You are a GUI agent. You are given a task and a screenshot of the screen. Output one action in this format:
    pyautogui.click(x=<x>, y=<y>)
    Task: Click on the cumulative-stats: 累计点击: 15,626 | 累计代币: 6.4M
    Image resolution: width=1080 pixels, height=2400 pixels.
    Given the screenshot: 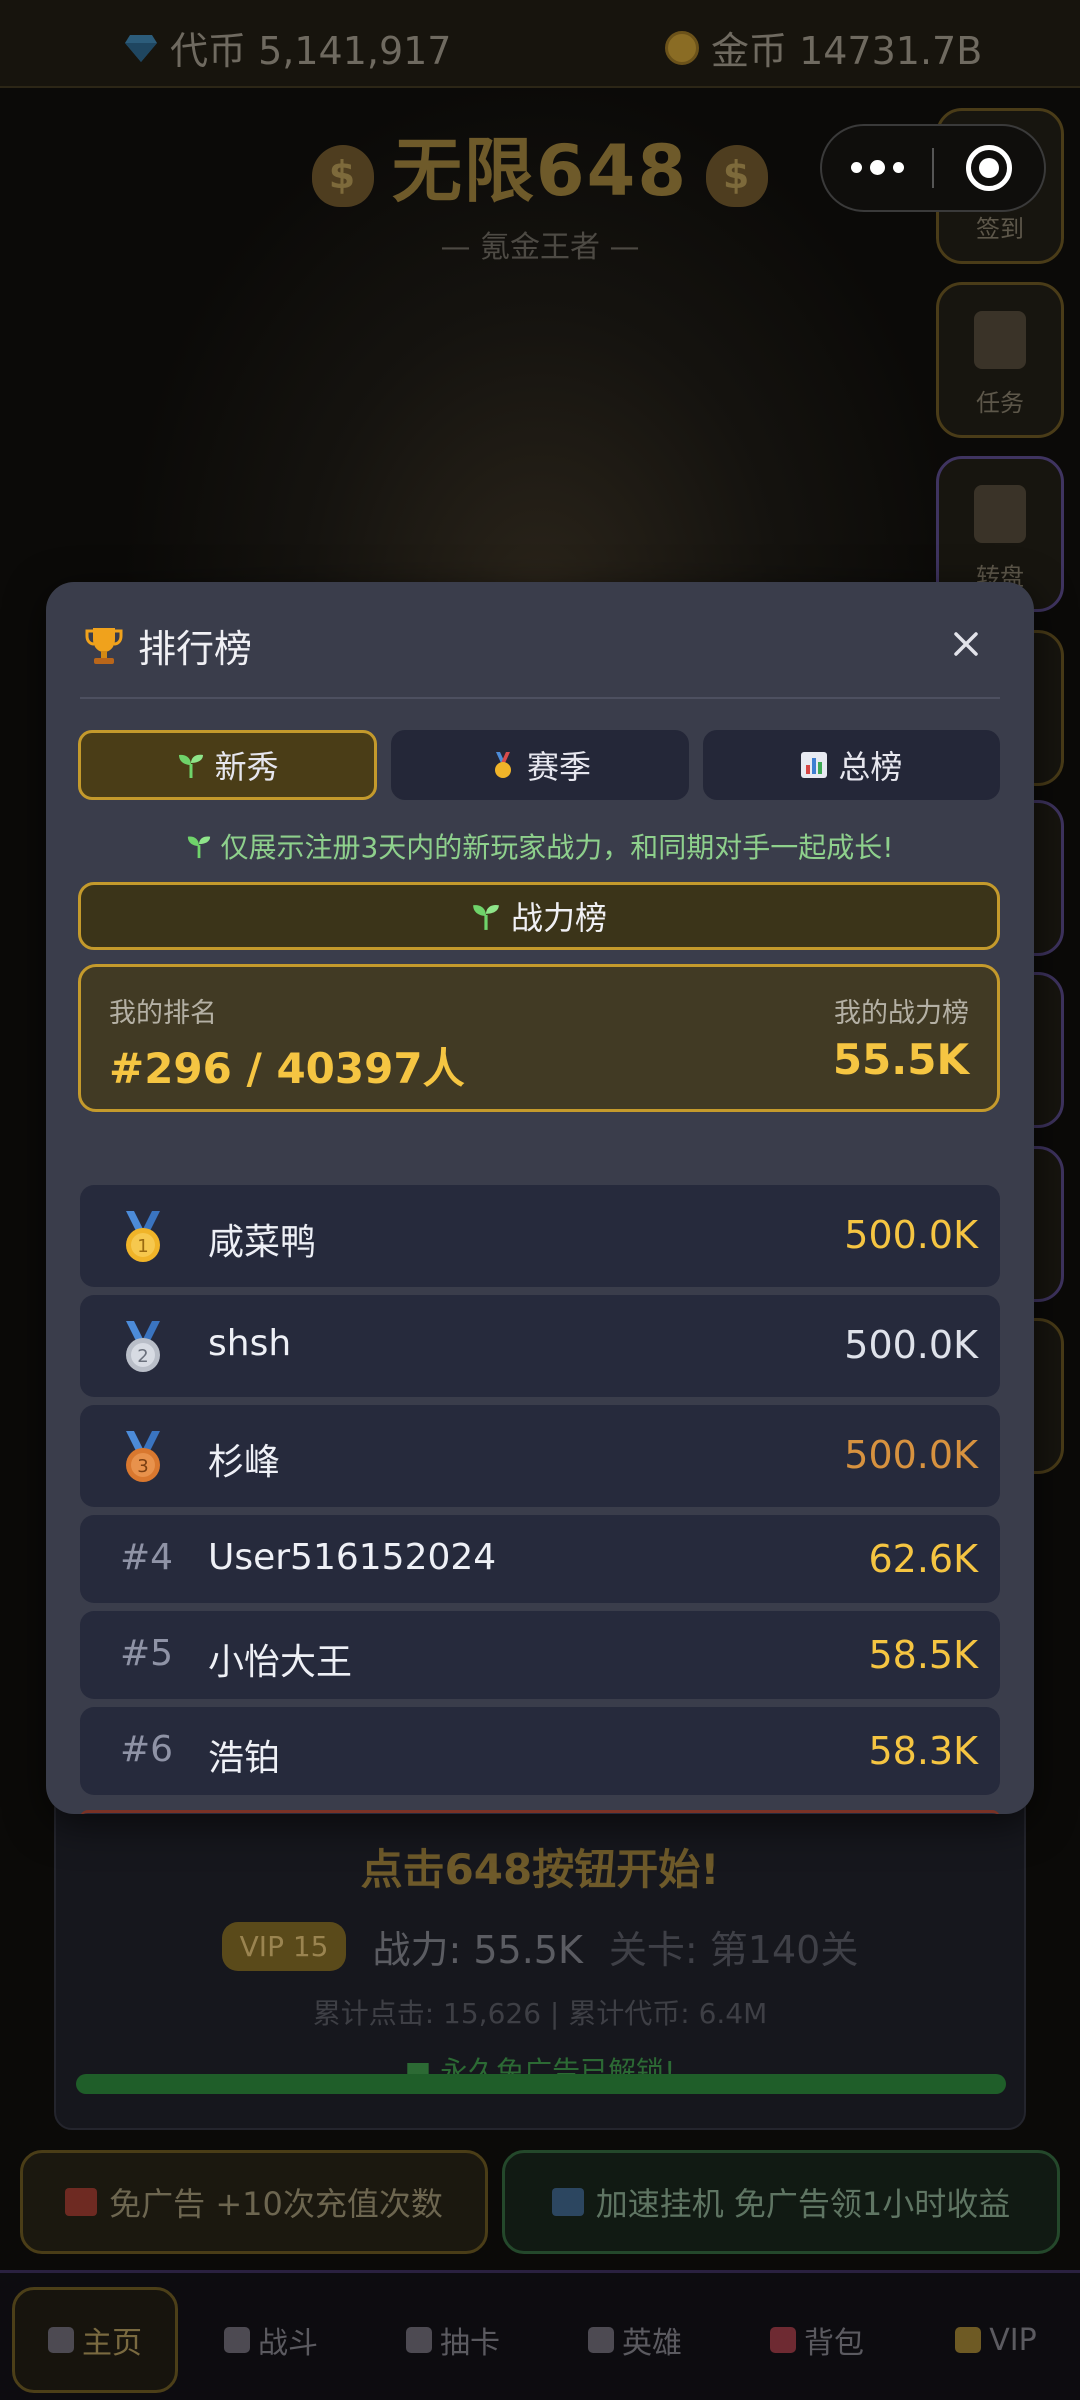 What is the action you would take?
    pyautogui.click(x=540, y=2013)
    